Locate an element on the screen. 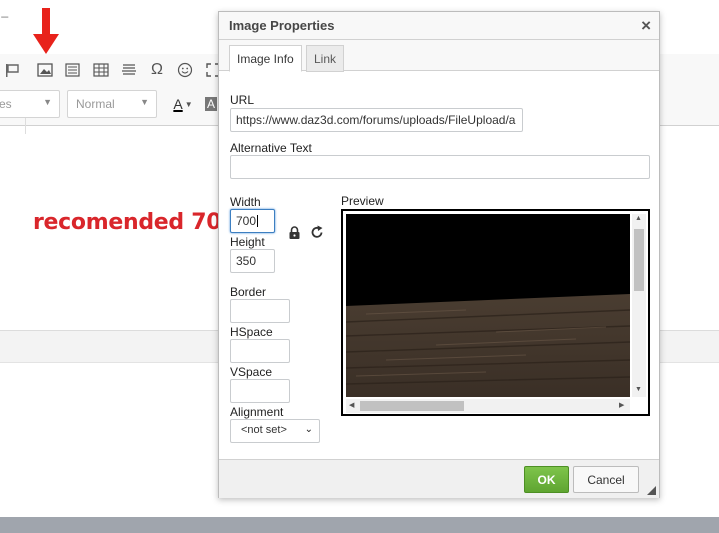 The width and height of the screenshot is (719, 533). preview-horizontal-scrollbar: ◀ ▶ is located at coordinates (488, 406).